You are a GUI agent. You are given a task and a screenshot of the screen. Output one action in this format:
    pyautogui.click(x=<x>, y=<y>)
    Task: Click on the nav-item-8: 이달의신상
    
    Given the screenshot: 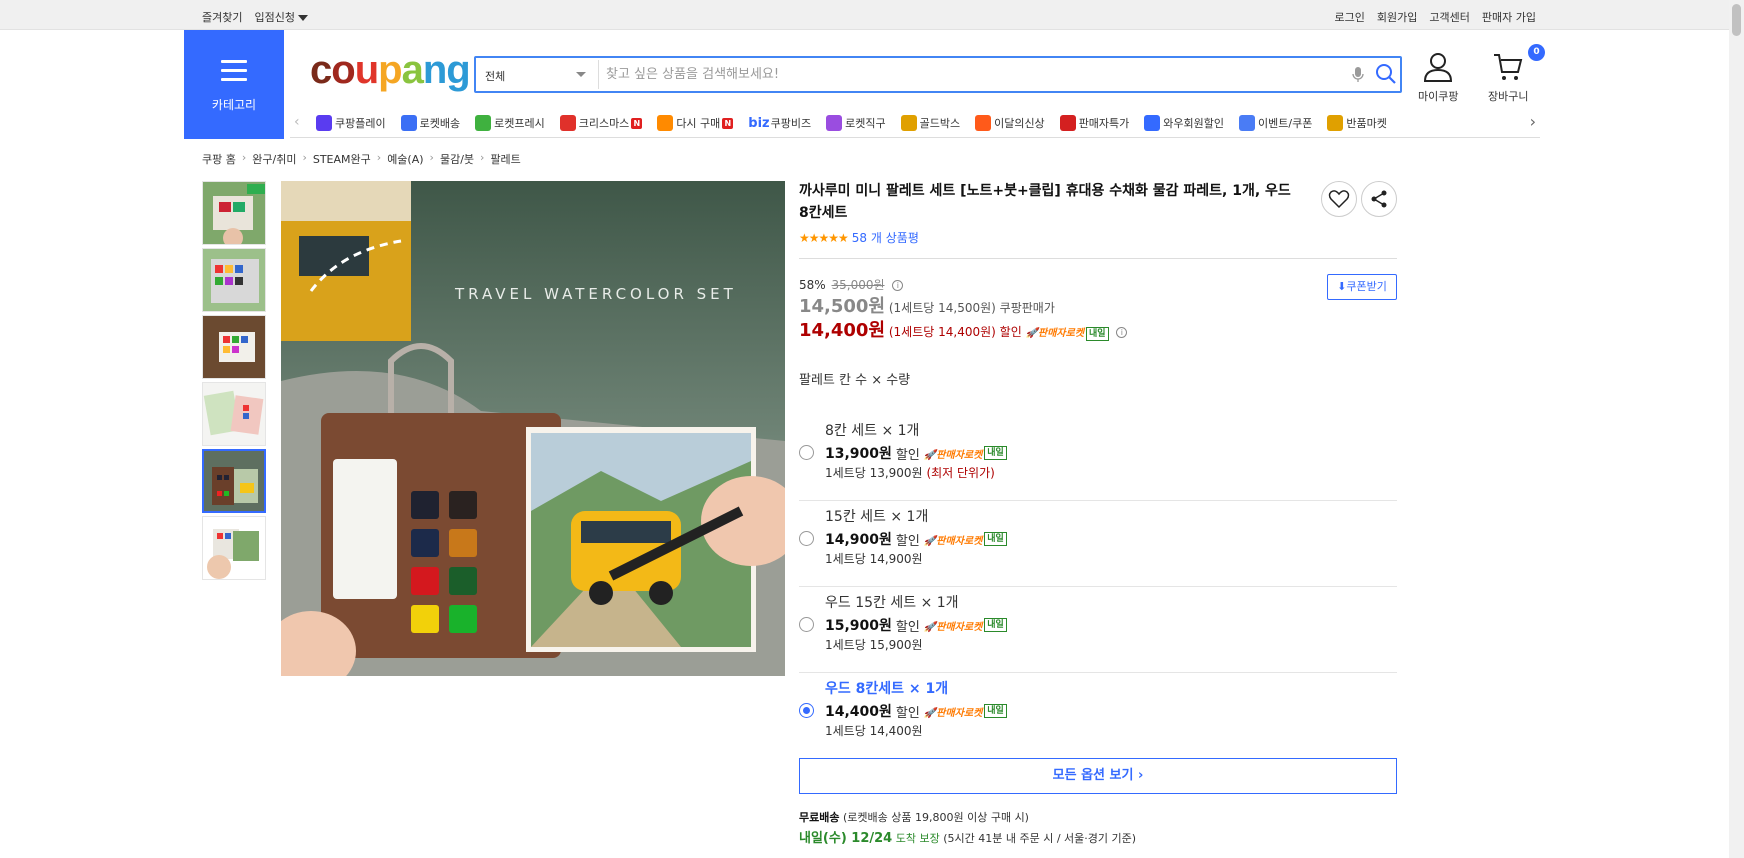 What is the action you would take?
    pyautogui.click(x=1010, y=123)
    